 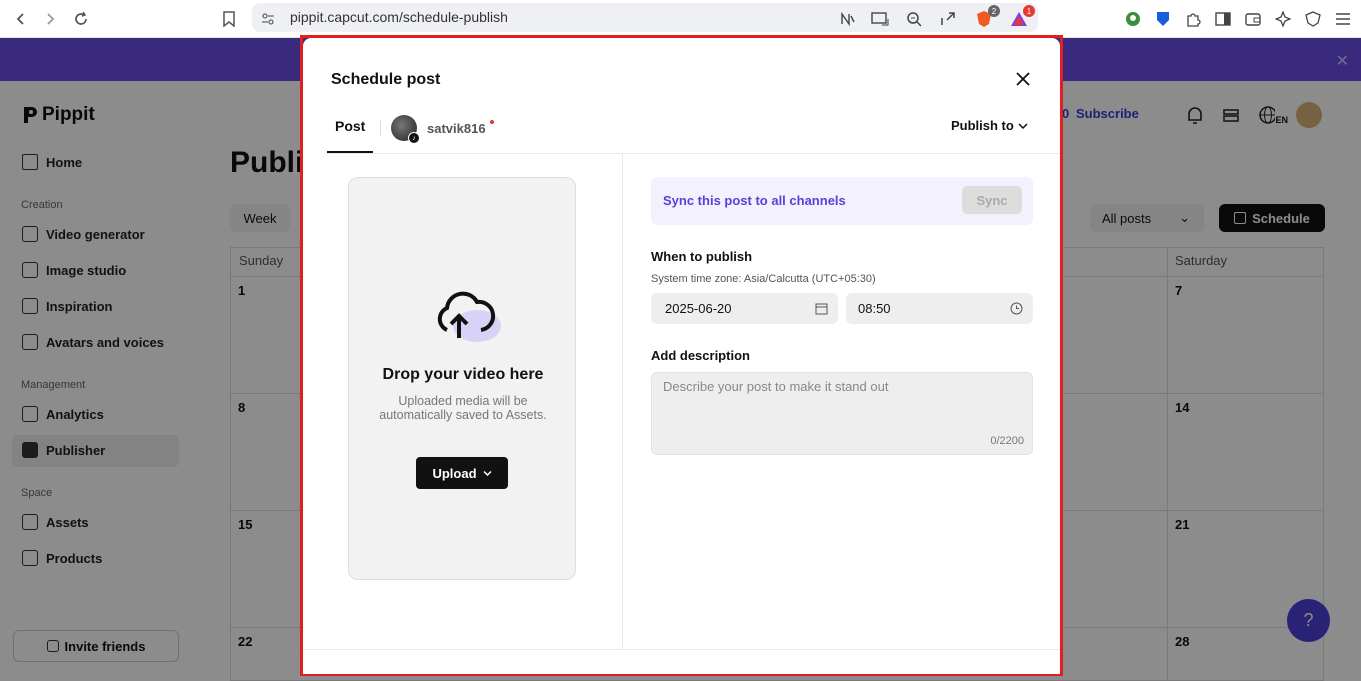 I want to click on brave-shield-icon: 2, so click(x=986, y=17).